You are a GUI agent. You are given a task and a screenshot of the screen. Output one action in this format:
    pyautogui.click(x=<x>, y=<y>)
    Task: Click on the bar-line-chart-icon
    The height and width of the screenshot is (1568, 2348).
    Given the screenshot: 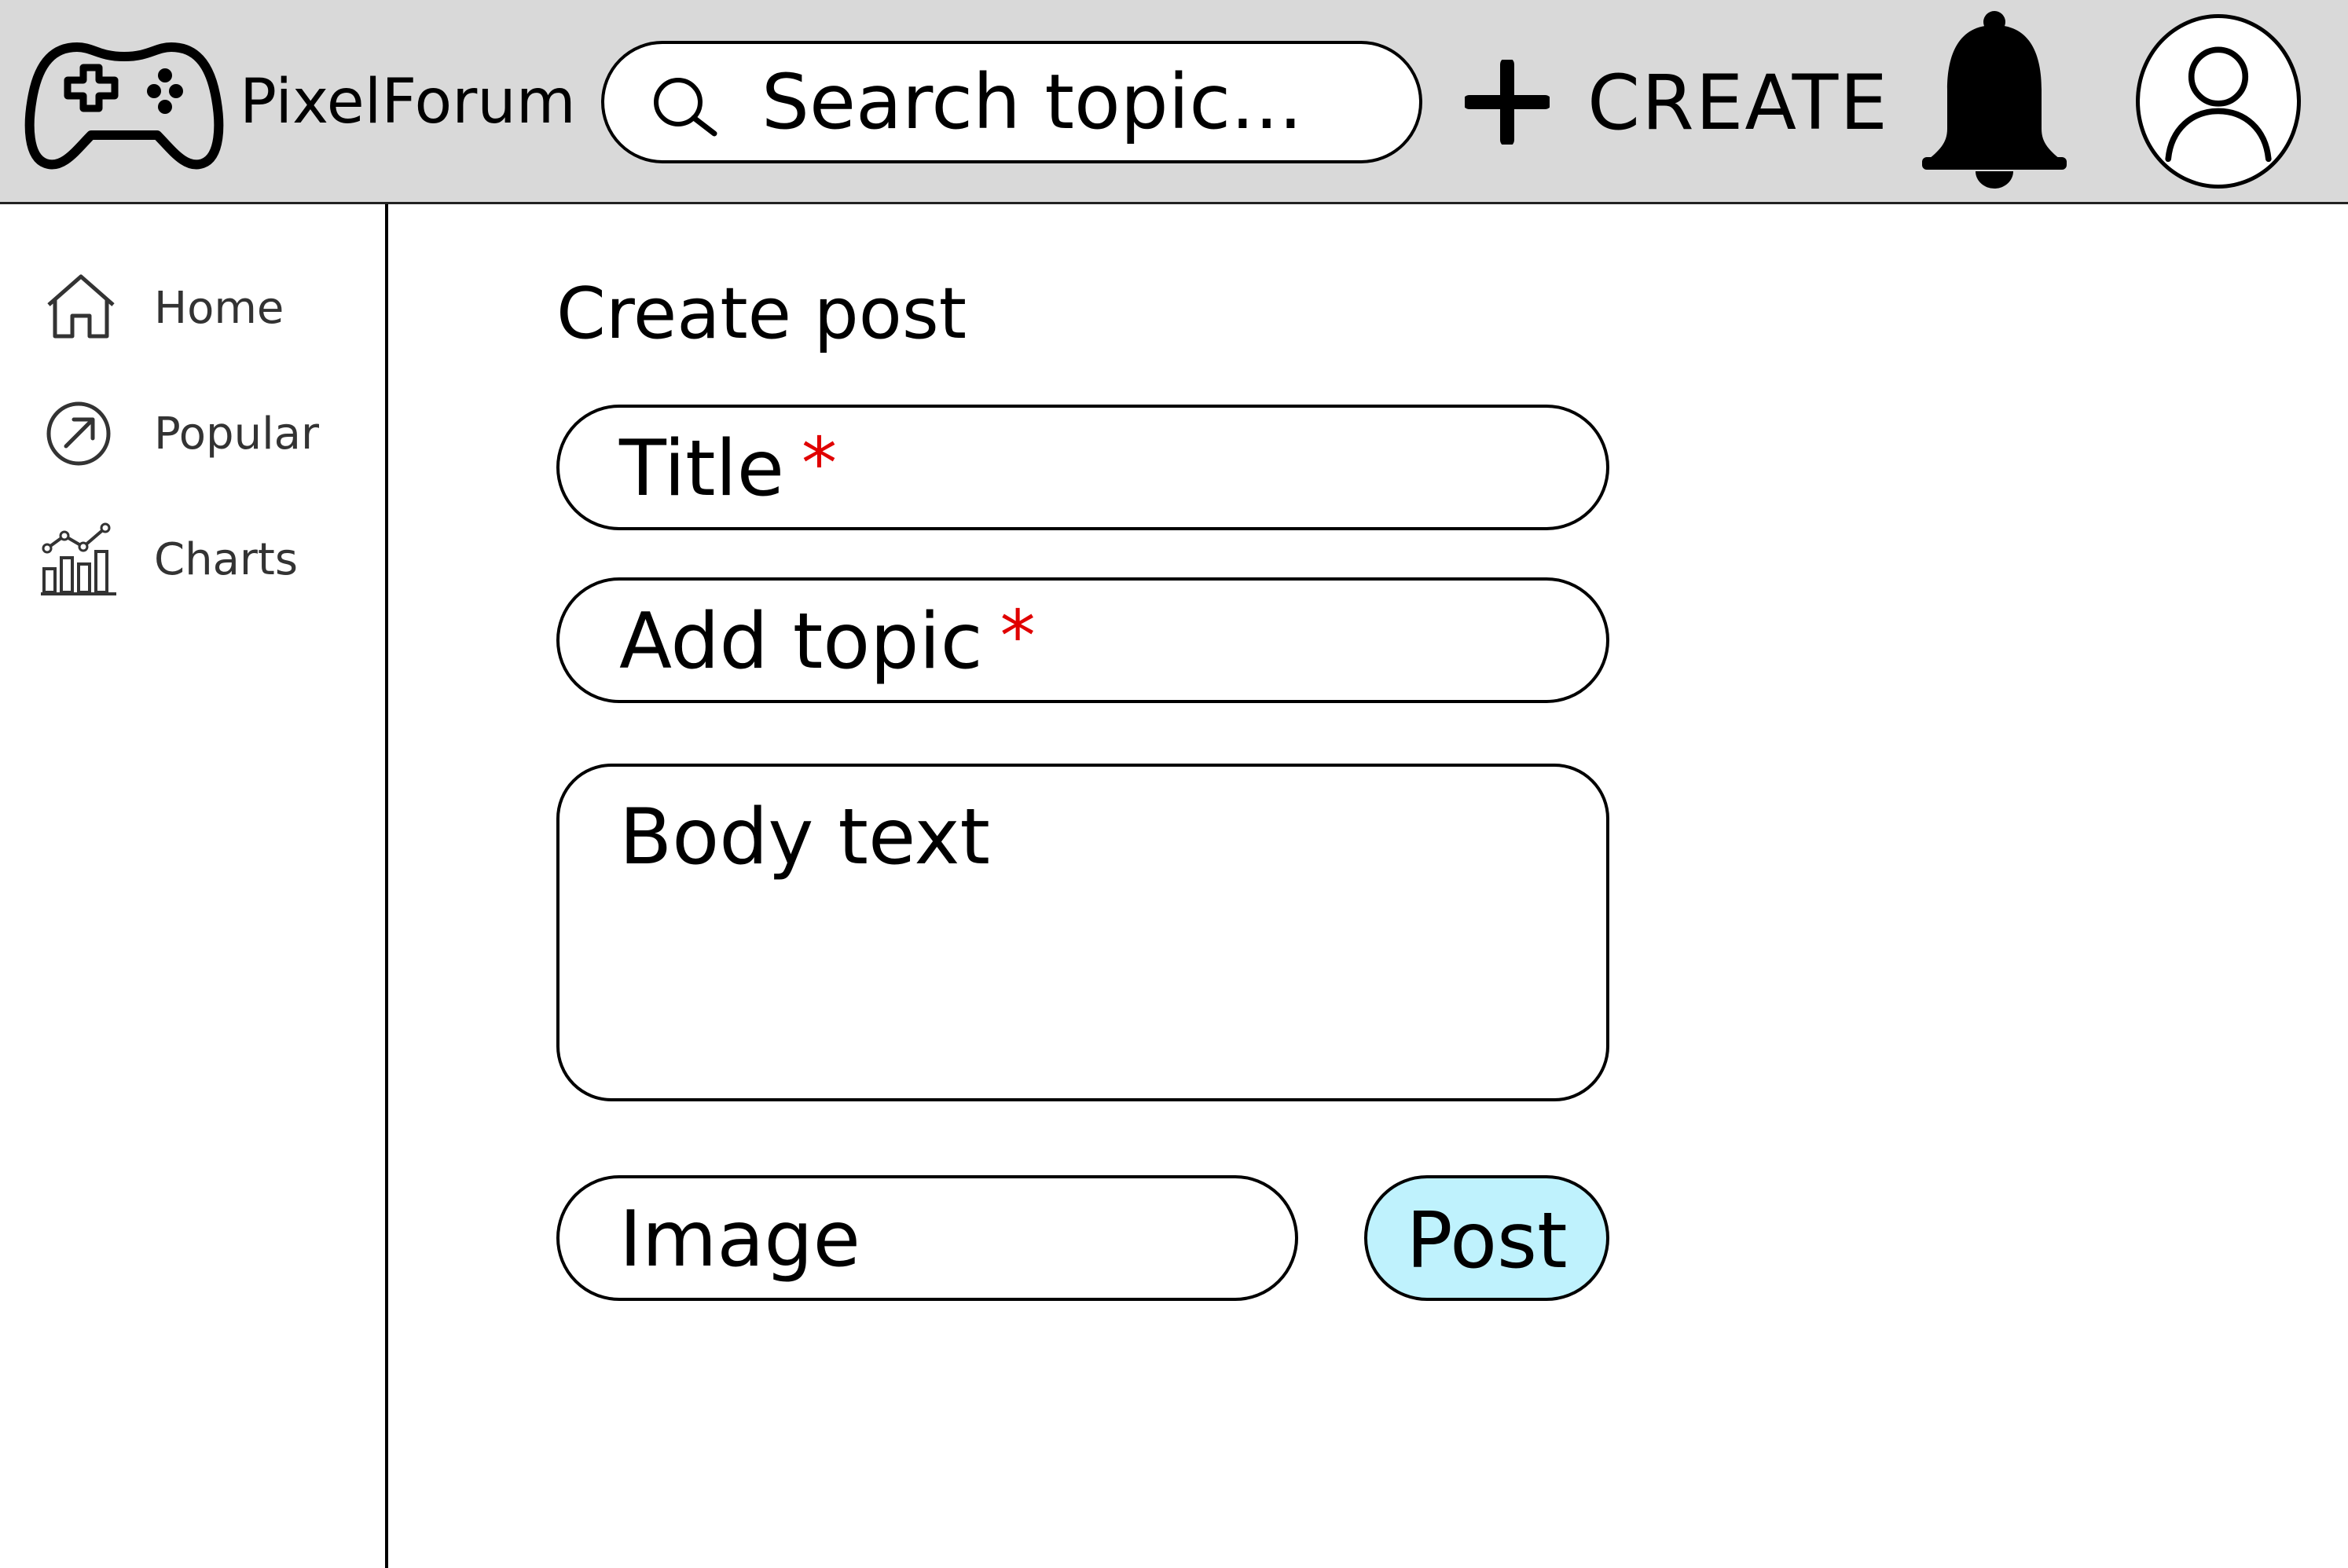 What is the action you would take?
    pyautogui.click(x=78, y=559)
    